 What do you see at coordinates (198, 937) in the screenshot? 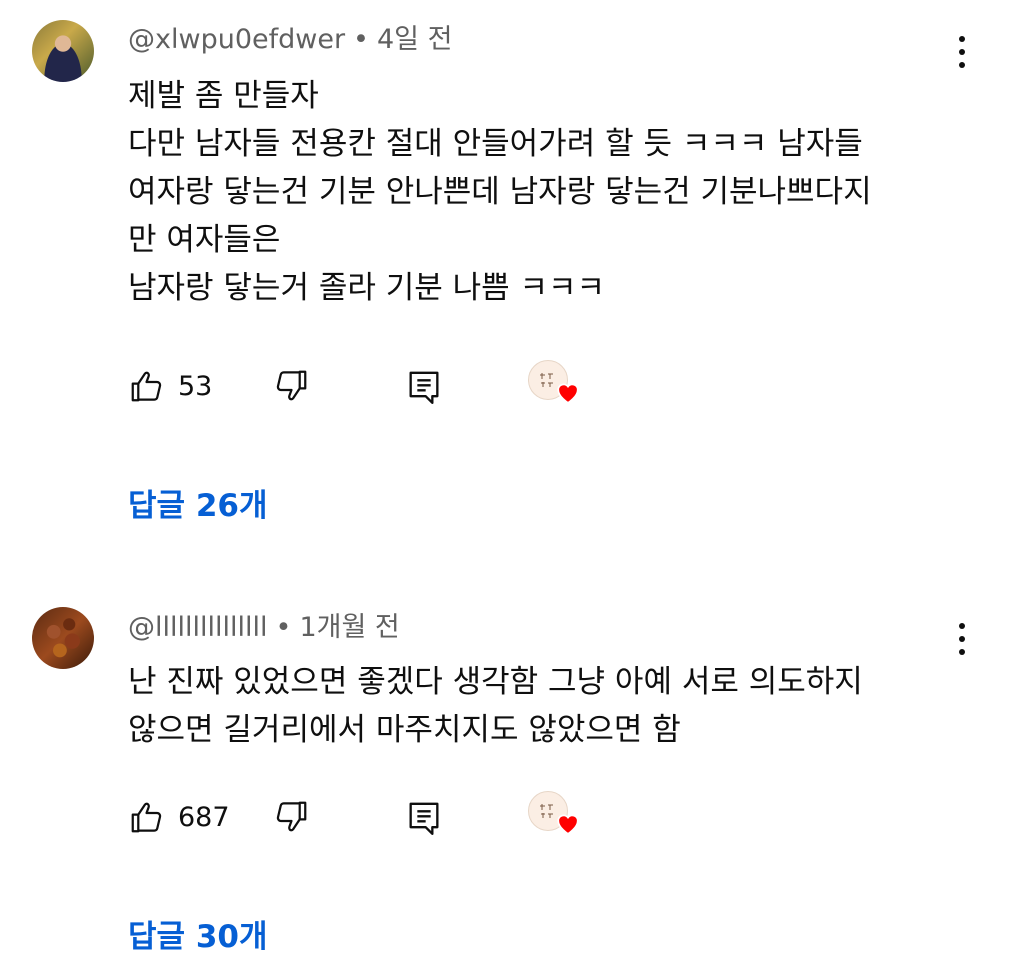
I see `replies-label: 답글 30개` at bounding box center [198, 937].